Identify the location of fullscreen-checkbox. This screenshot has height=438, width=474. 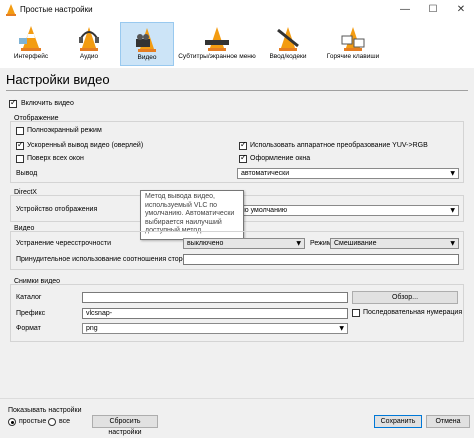
(20, 131).